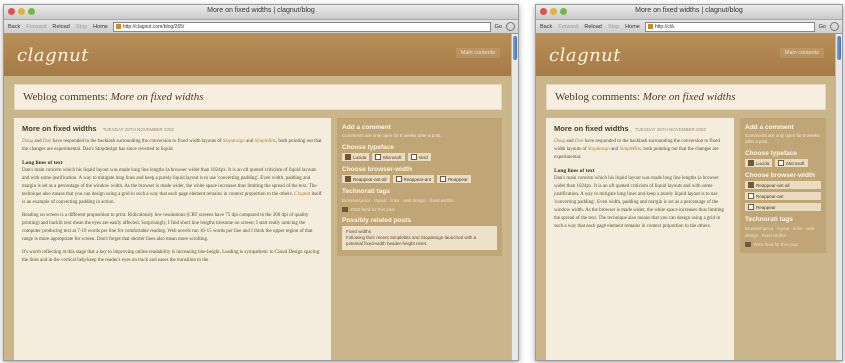 This screenshot has width=845, height=363. I want to click on address-bar: http://clagnut.com/blog/265/, so click(301, 26).